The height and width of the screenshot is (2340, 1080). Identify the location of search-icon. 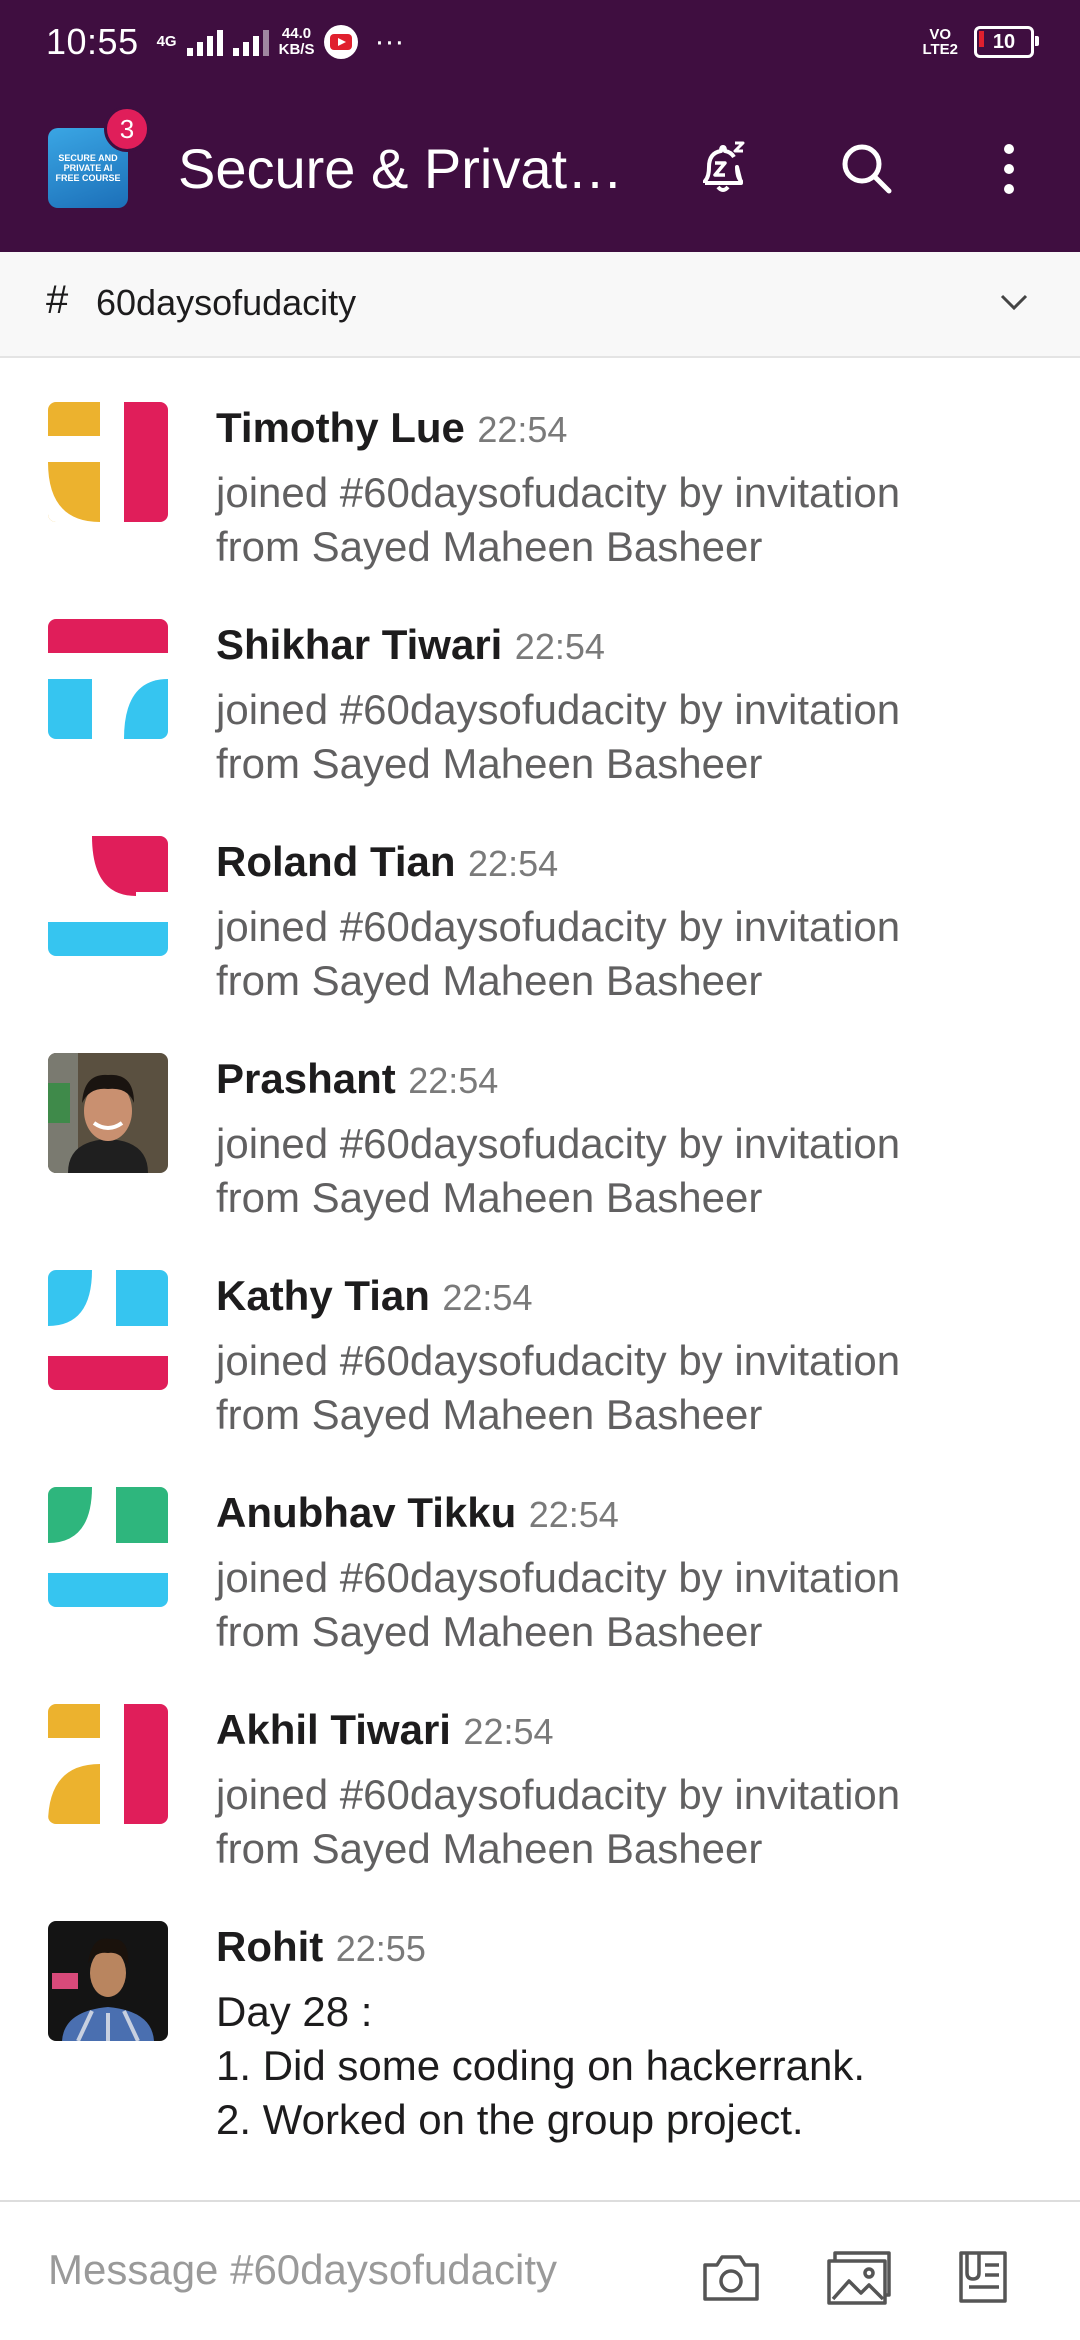
(867, 169).